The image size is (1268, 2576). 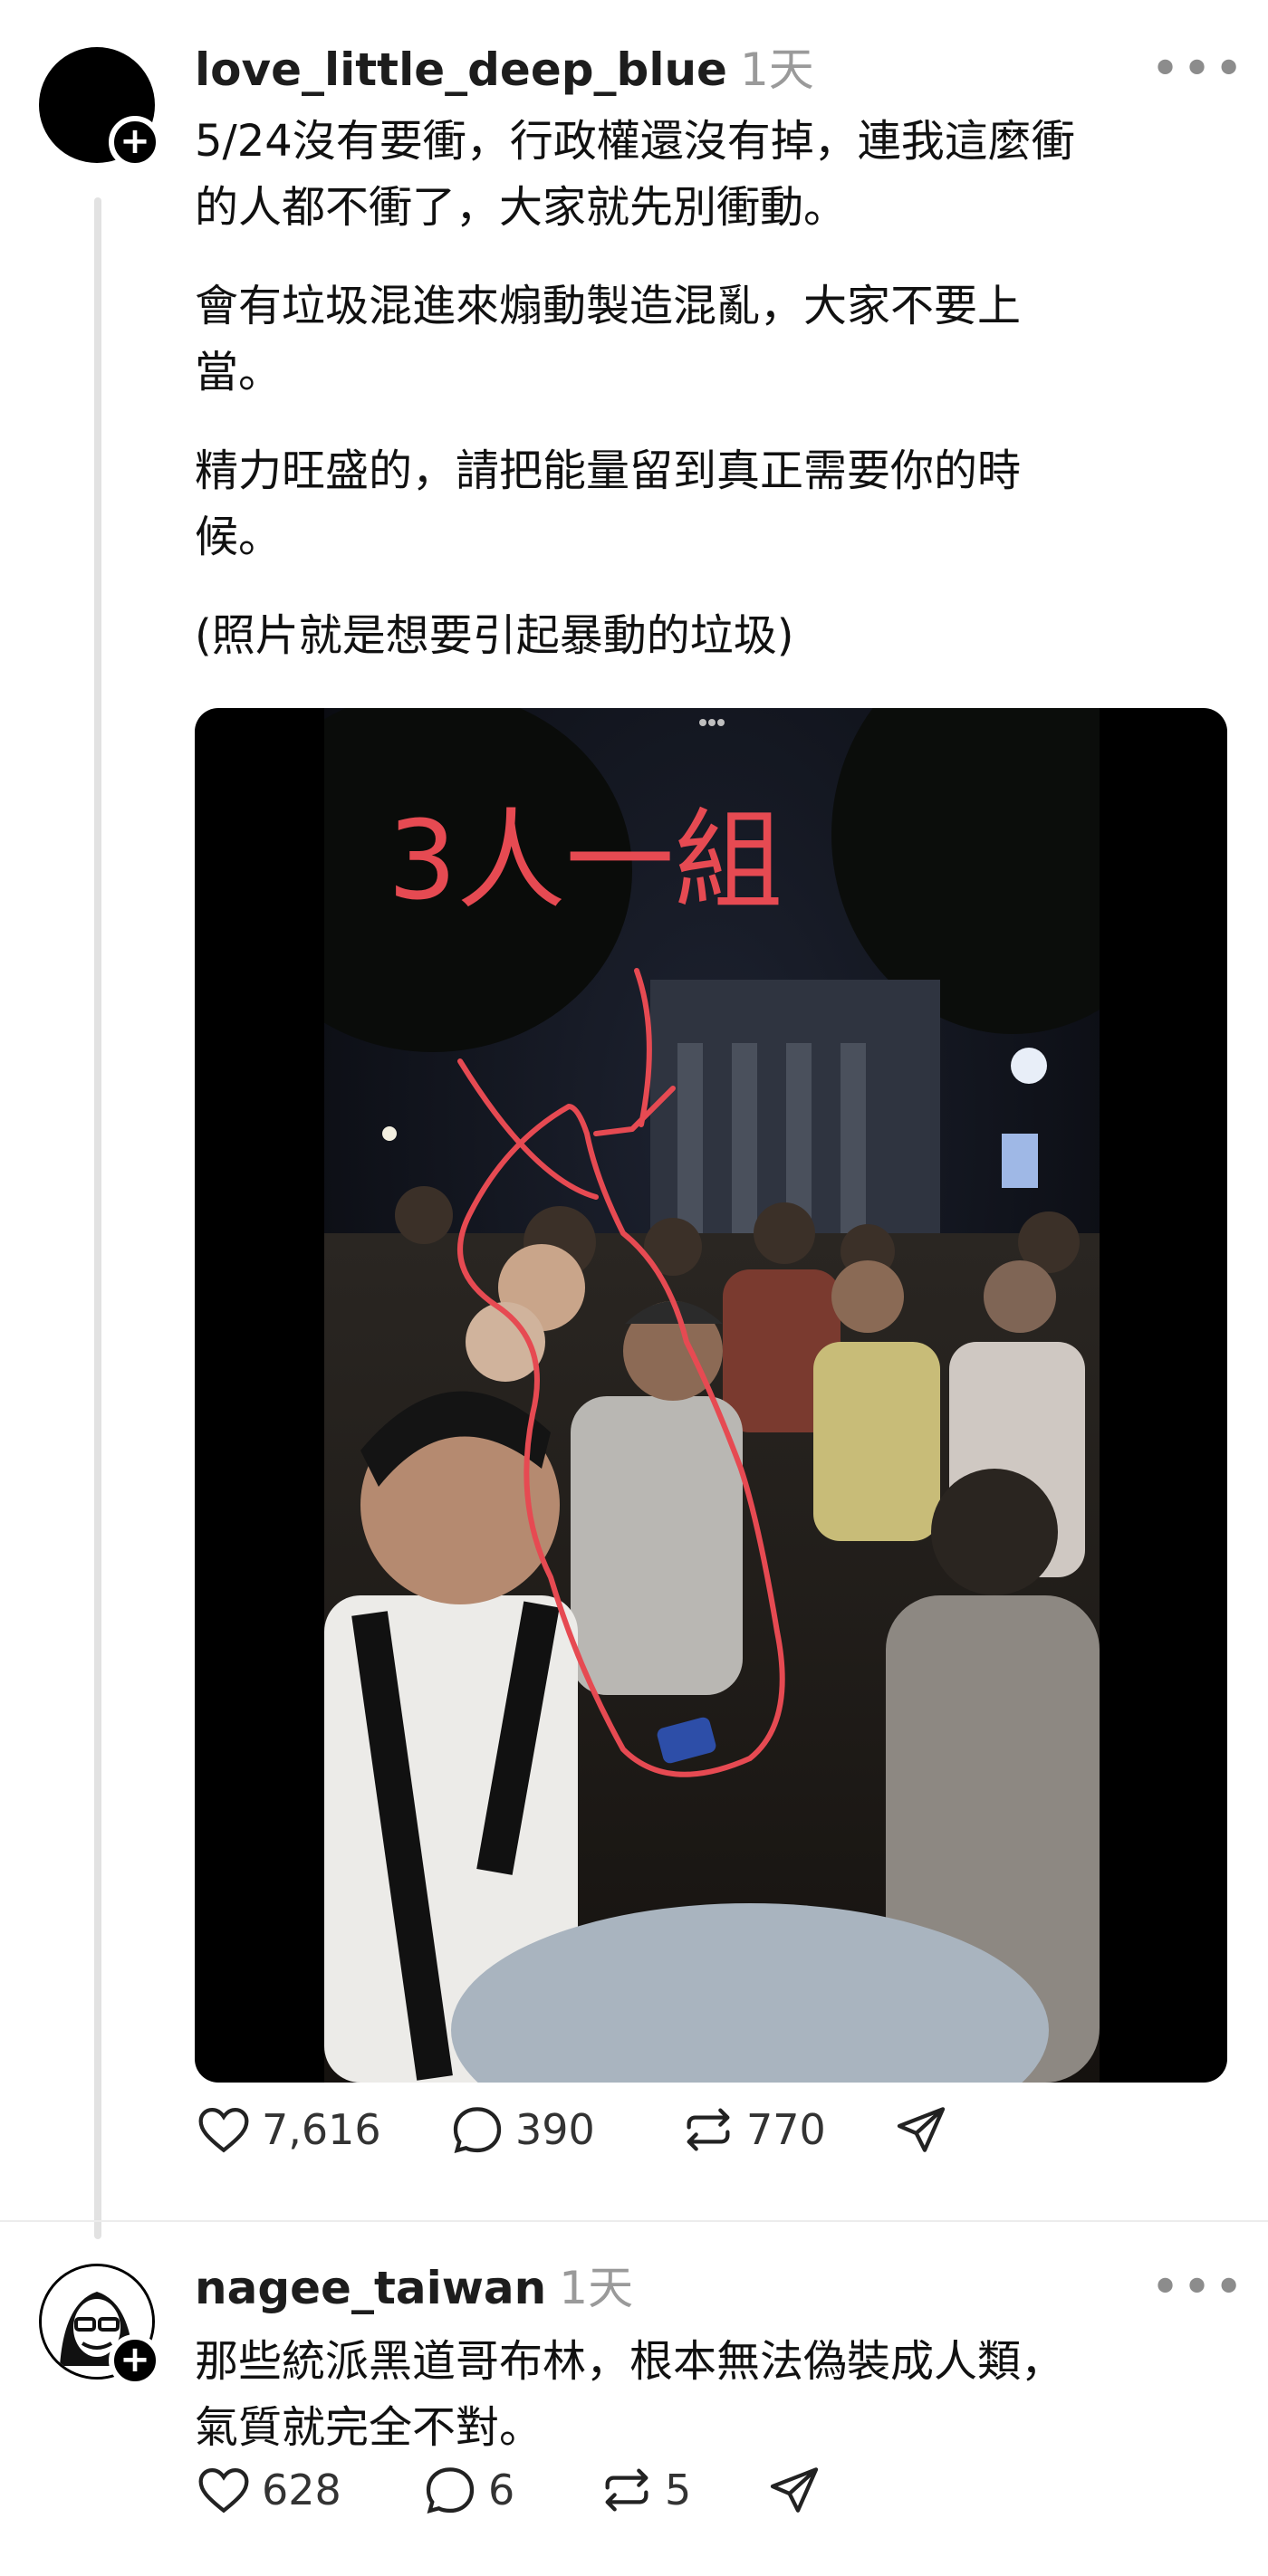 I want to click on reply-button: 390, so click(x=521, y=2130).